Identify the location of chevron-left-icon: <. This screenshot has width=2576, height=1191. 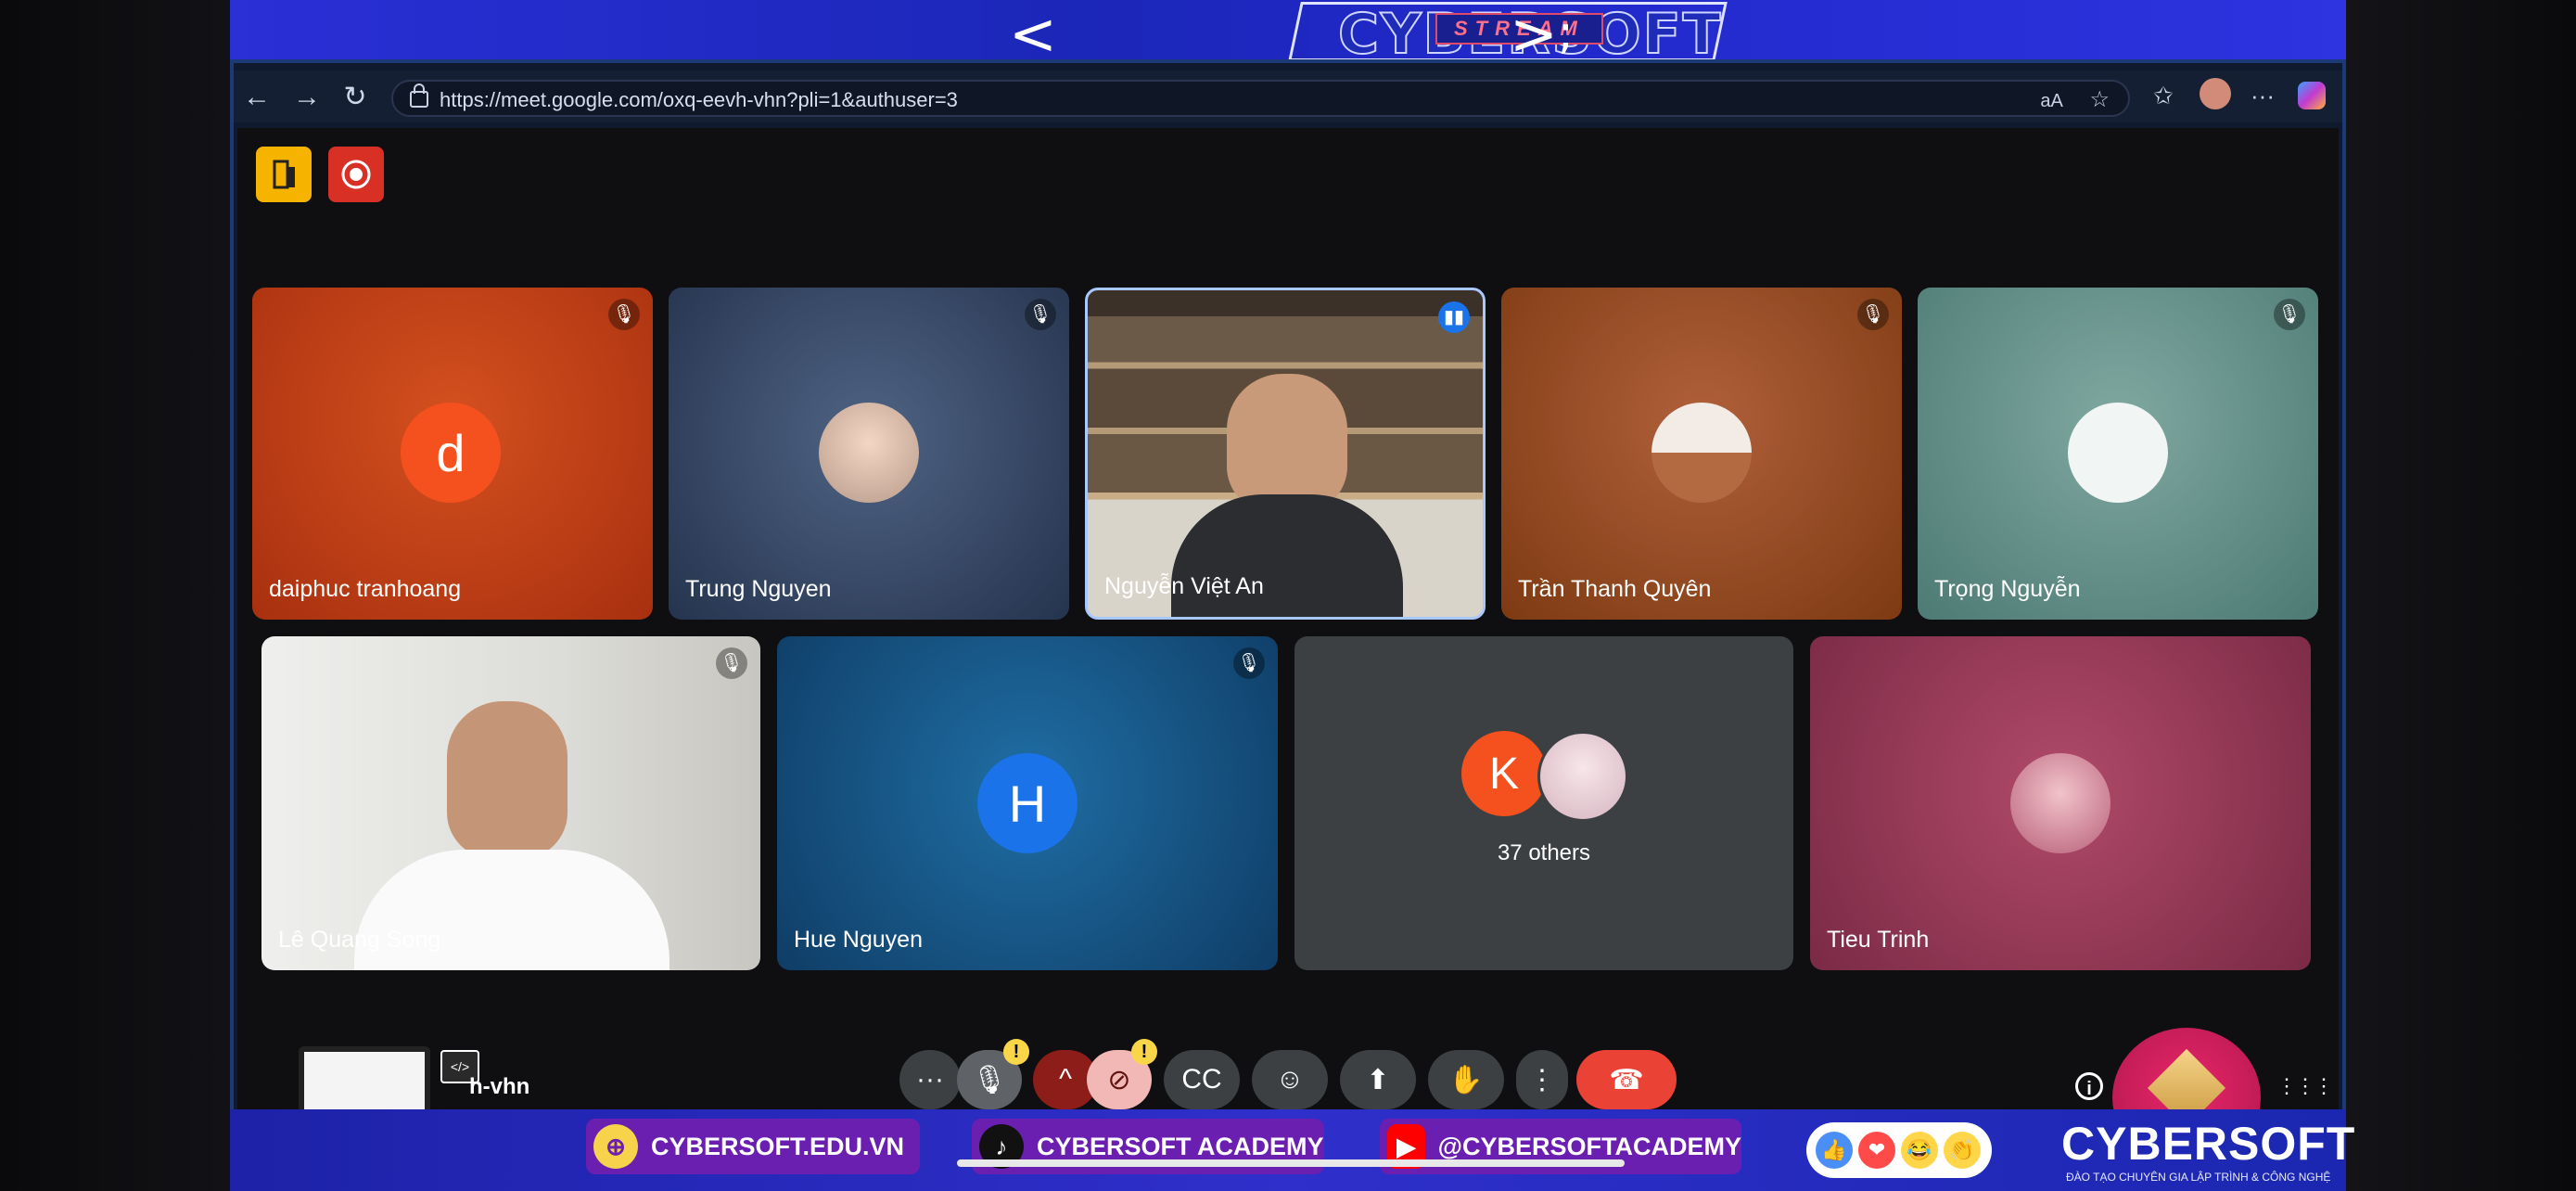
(1033, 34).